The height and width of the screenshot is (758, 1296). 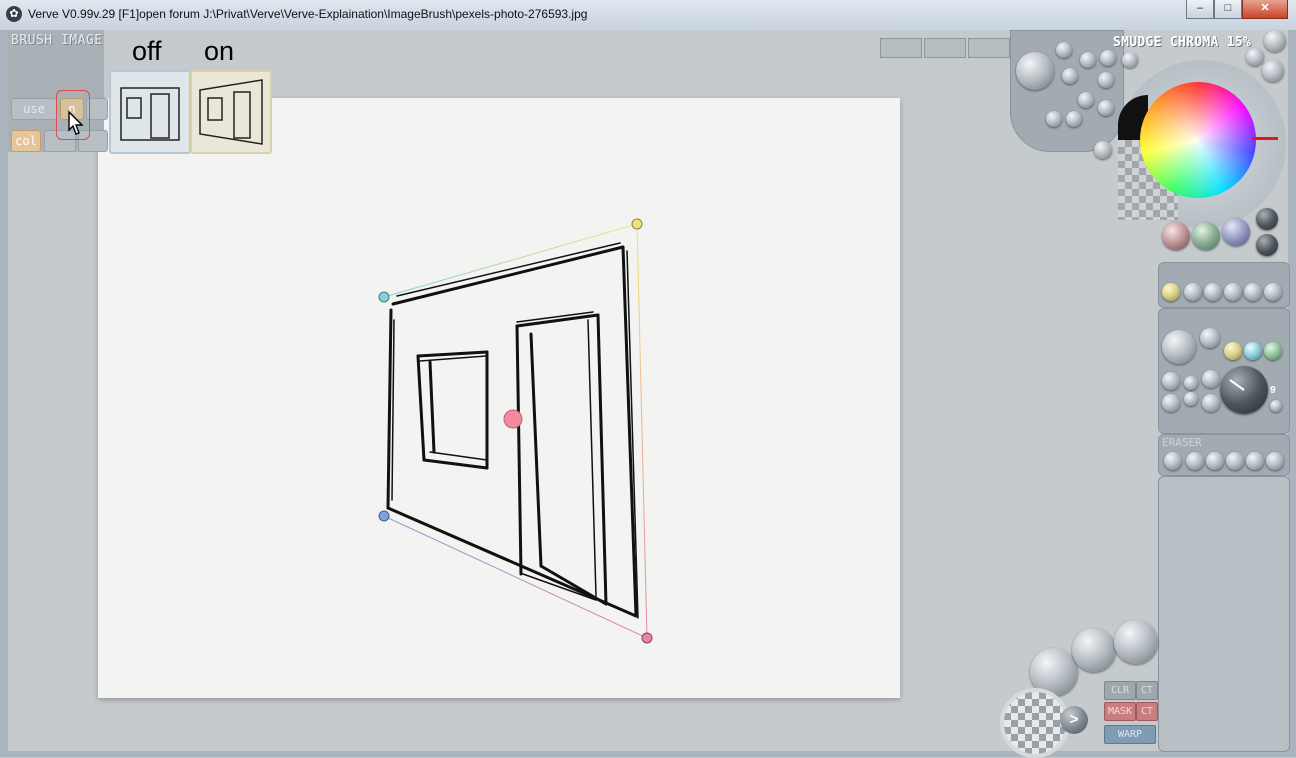 I want to click on warp-handle-bottom-right, so click(x=647, y=638).